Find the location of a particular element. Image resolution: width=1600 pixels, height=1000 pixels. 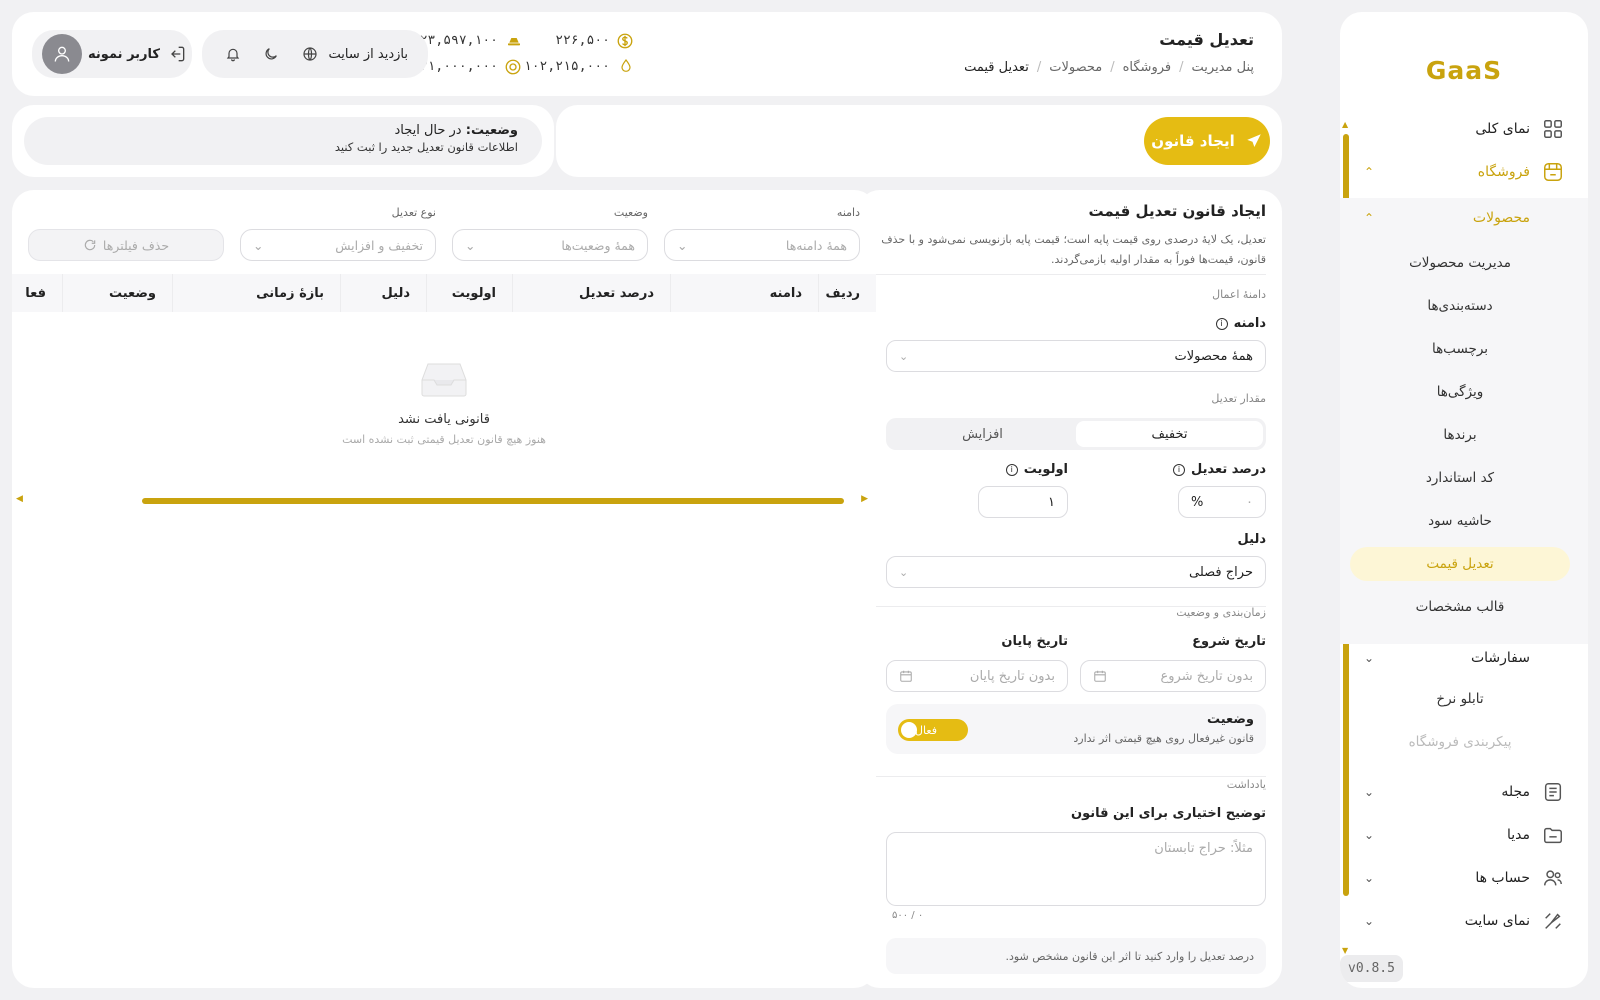

segment-increase: افزایش is located at coordinates (982, 434).